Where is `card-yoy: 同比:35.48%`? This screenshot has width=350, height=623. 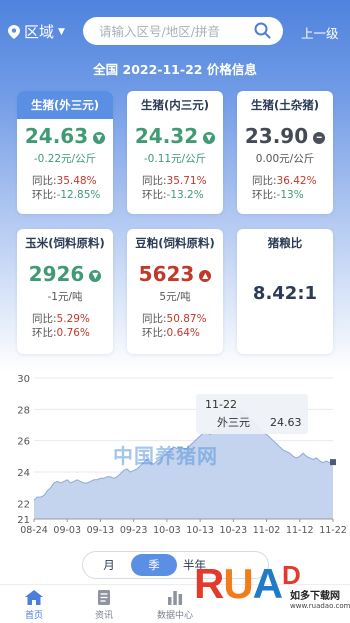
card-yoy: 同比:35.48% is located at coordinates (64, 181).